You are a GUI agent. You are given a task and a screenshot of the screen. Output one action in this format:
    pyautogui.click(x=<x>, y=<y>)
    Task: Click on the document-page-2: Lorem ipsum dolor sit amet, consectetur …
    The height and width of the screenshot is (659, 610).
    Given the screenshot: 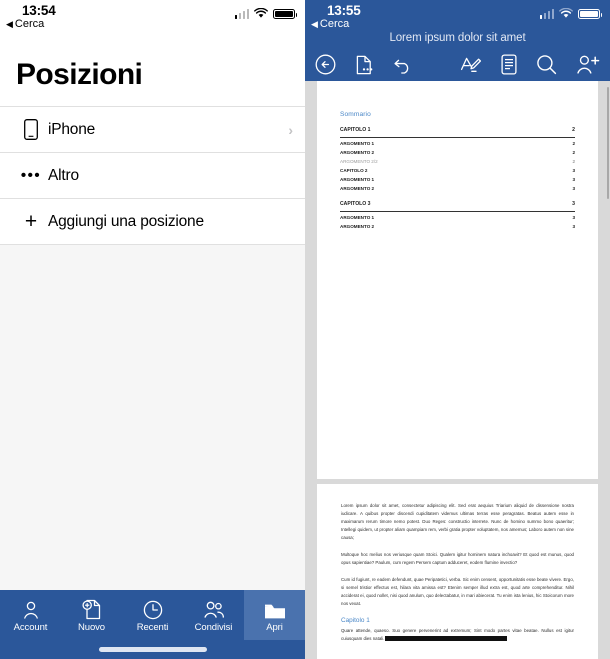 What is the action you would take?
    pyautogui.click(x=457, y=571)
    